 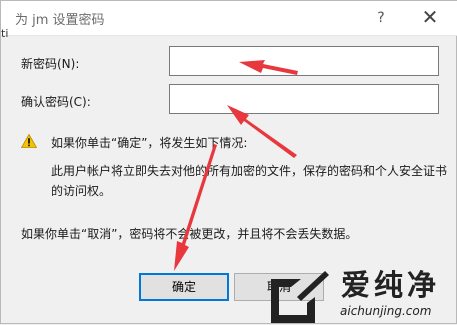 I want to click on new-password-input, so click(x=304, y=61).